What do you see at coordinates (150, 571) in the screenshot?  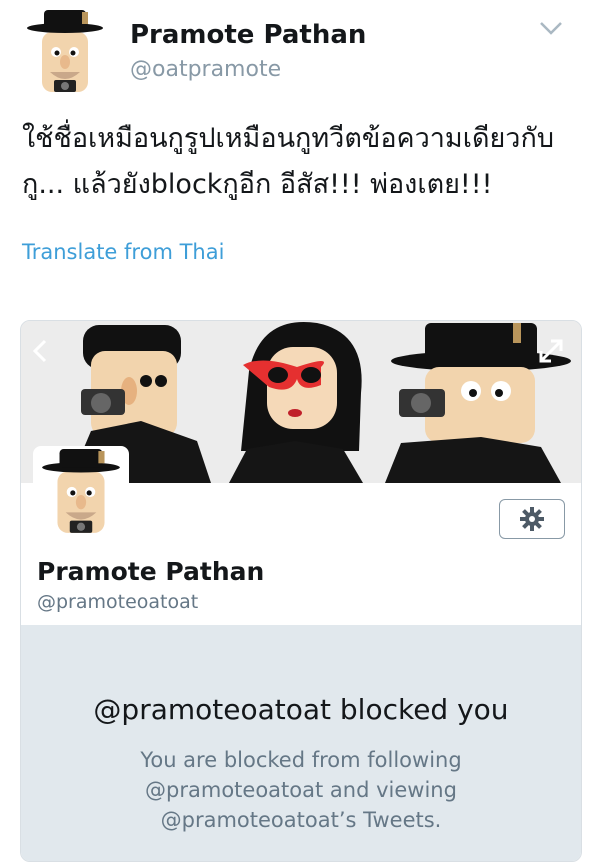 I see `profile-name: Pramote Pathan` at bounding box center [150, 571].